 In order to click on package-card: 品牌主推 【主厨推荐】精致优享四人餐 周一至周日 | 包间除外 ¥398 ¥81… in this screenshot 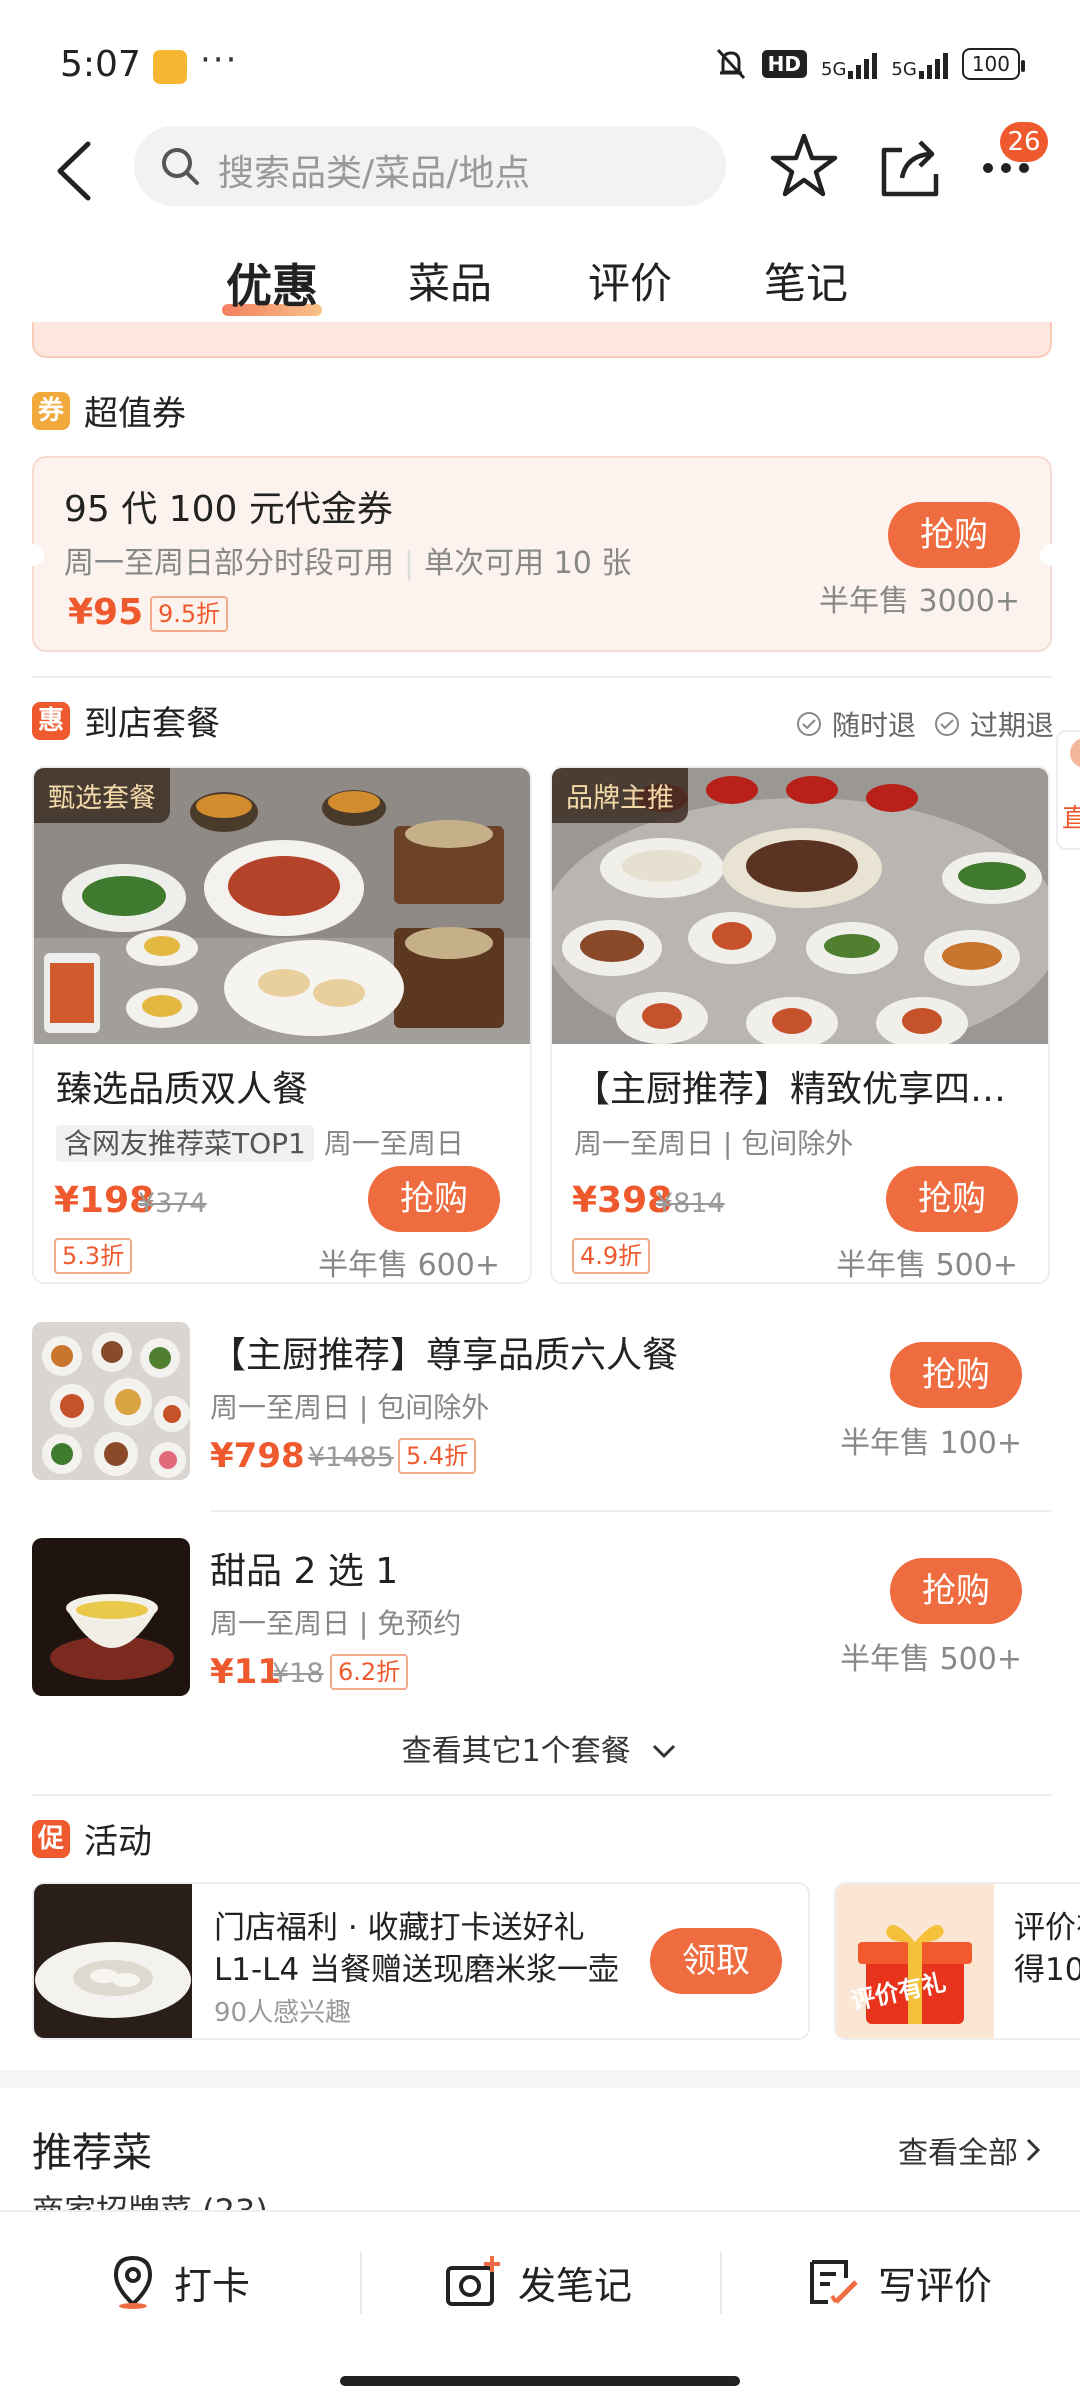, I will do `click(800, 1025)`.